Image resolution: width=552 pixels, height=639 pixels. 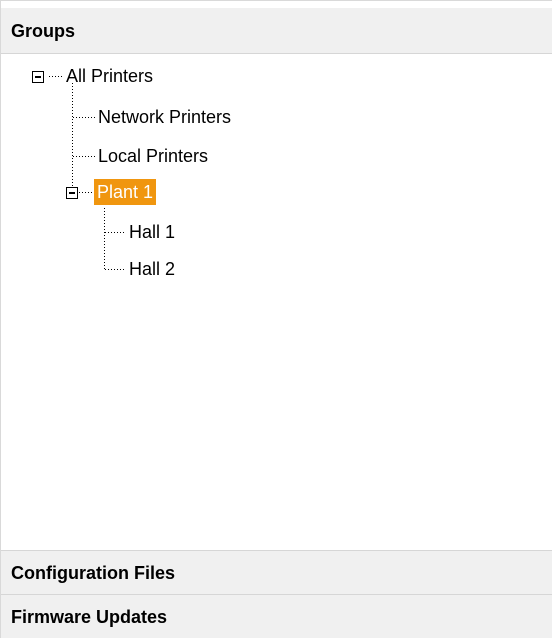 What do you see at coordinates (125, 192) in the screenshot?
I see `tree-node-plant-1: Plant 1` at bounding box center [125, 192].